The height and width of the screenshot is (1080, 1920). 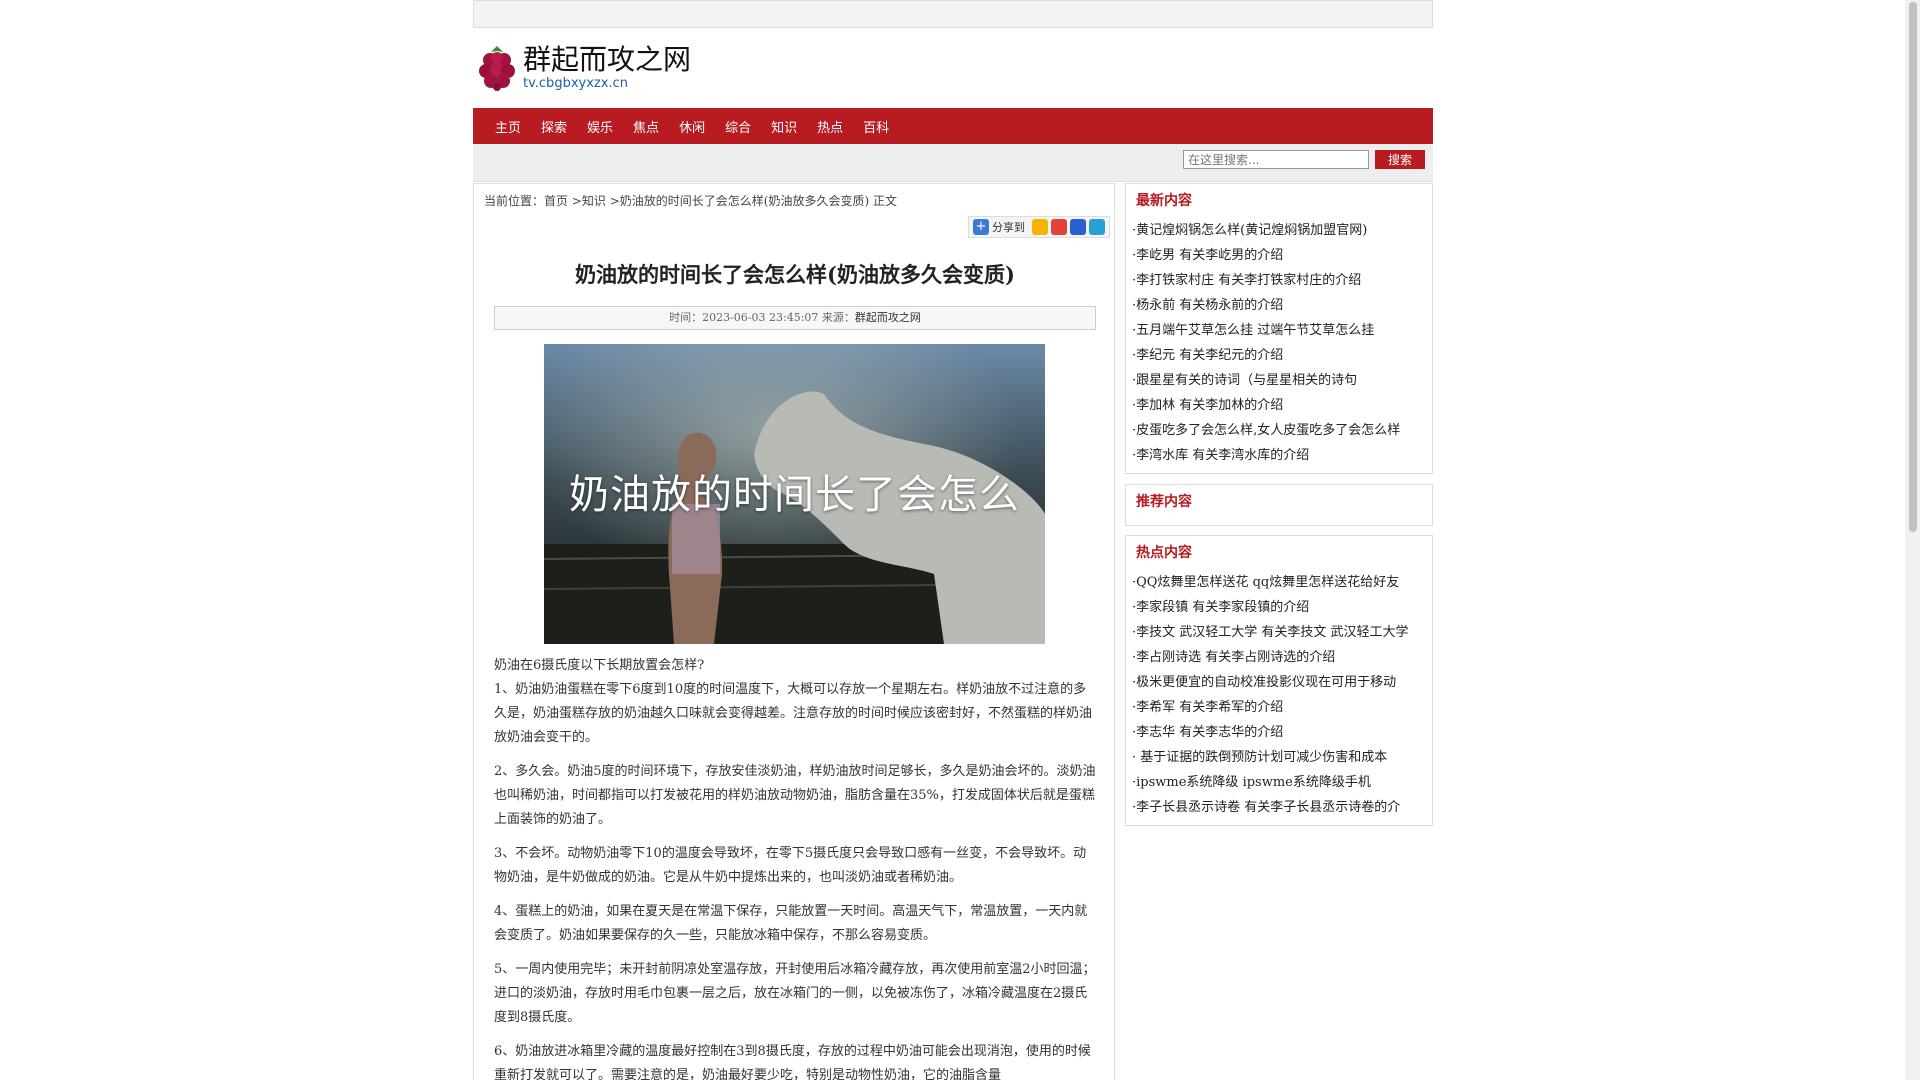 I want to click on scrollbar-thumb, so click(x=1913, y=267).